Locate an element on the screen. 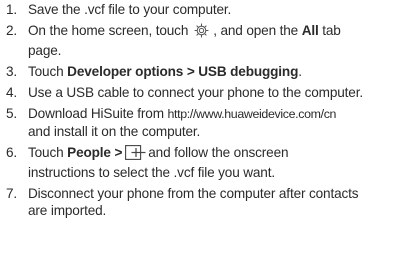 The width and height of the screenshot is (405, 253). step-text: On the home screen, touch is located at coordinates (108, 30).